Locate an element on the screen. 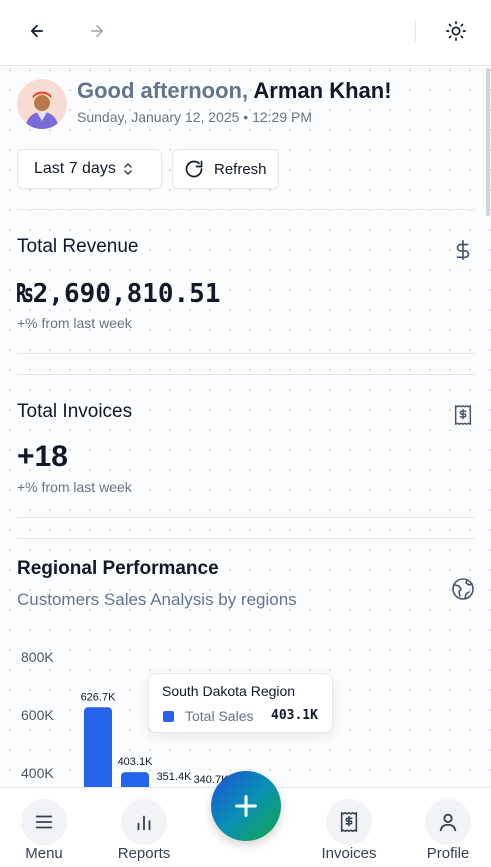 The width and height of the screenshot is (491, 867). regional-title: Regional Performance is located at coordinates (118, 568).